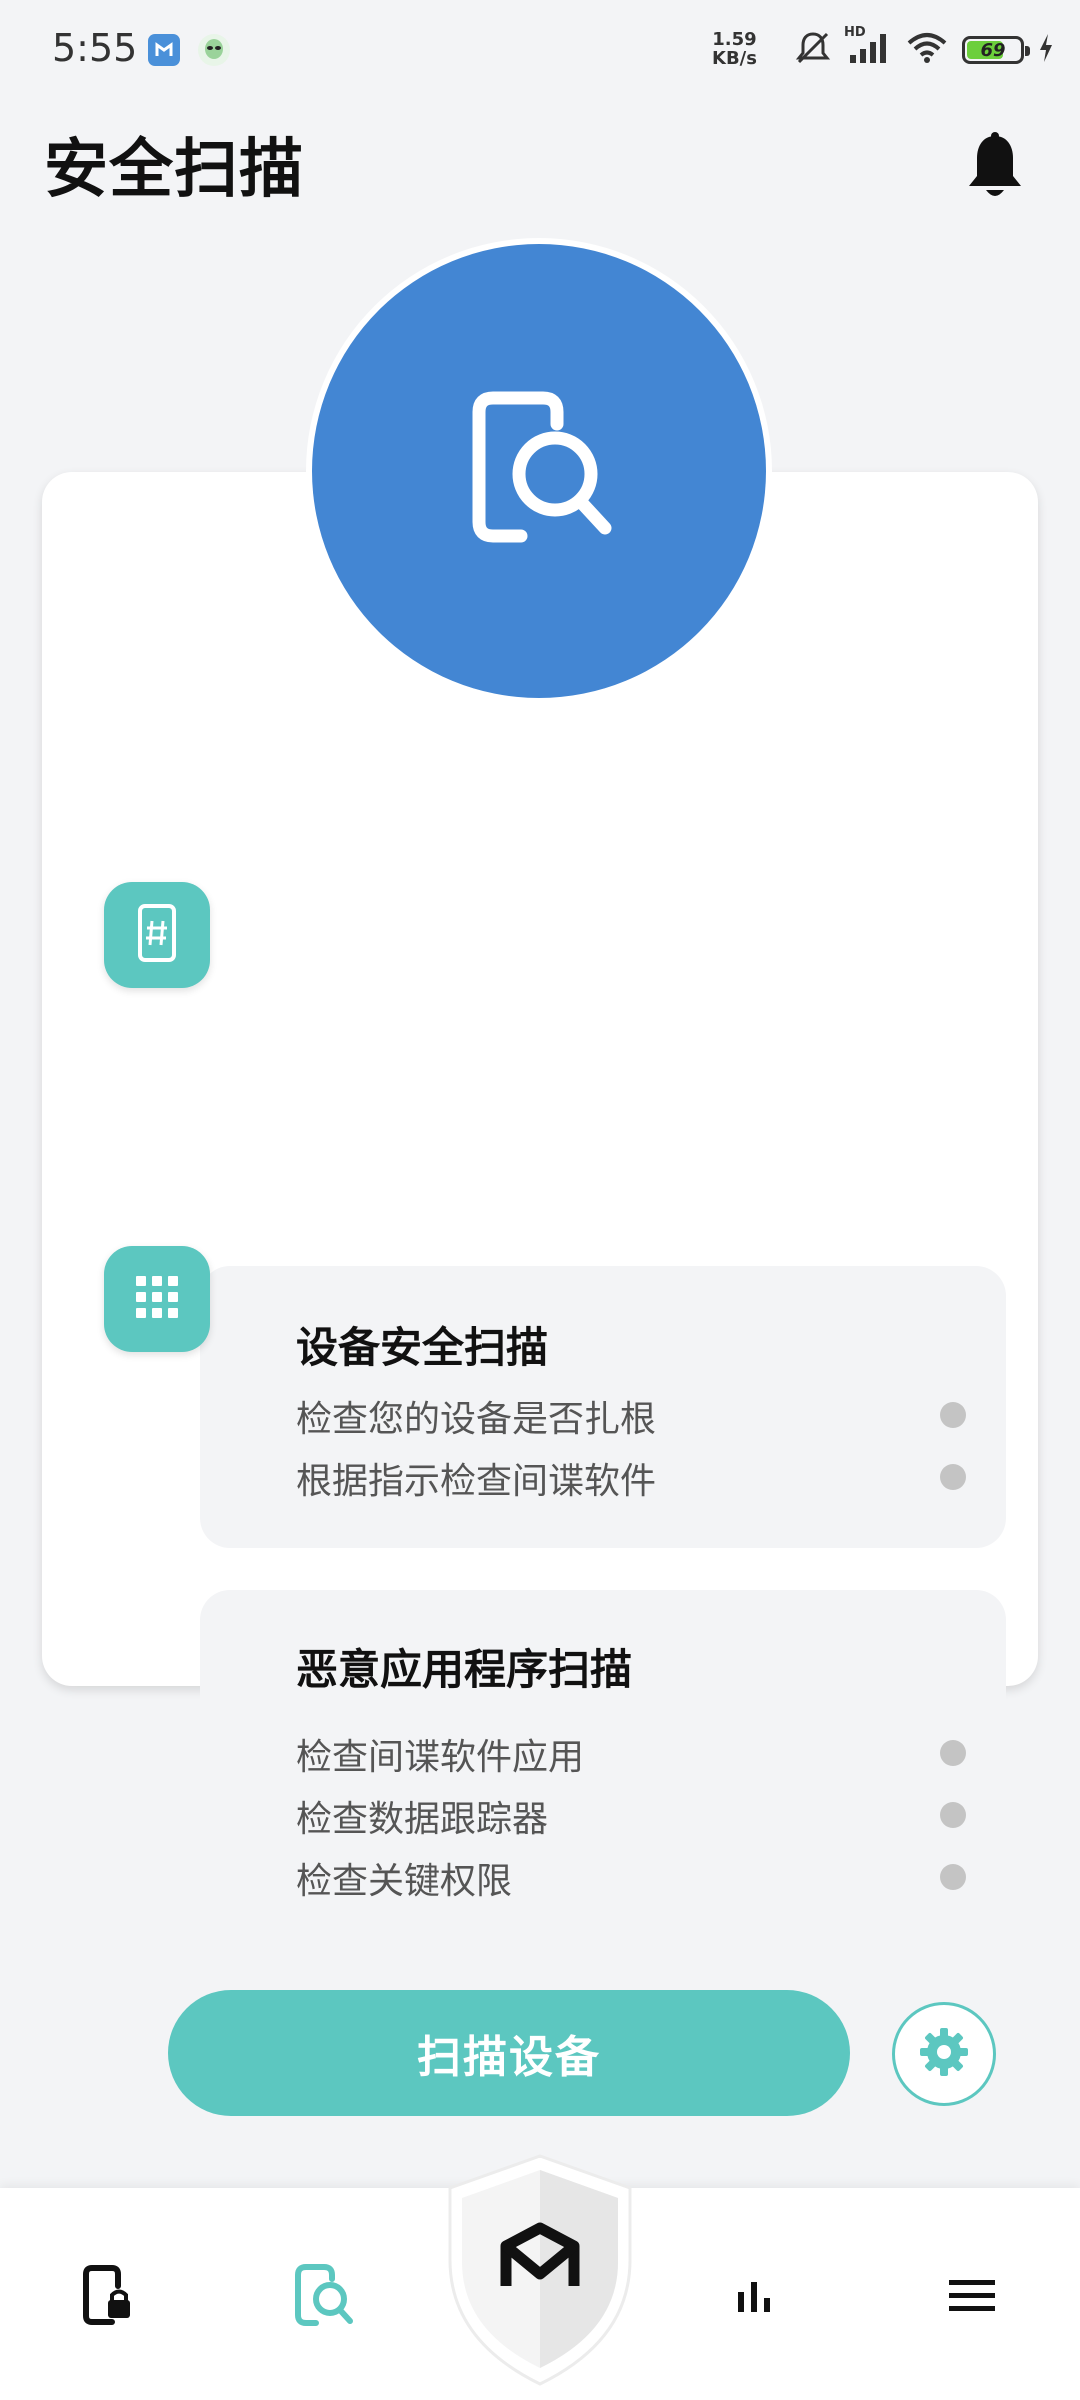 Image resolution: width=1080 pixels, height=2400 pixels. I want to click on check-item: 检查关键权限, so click(631, 1877).